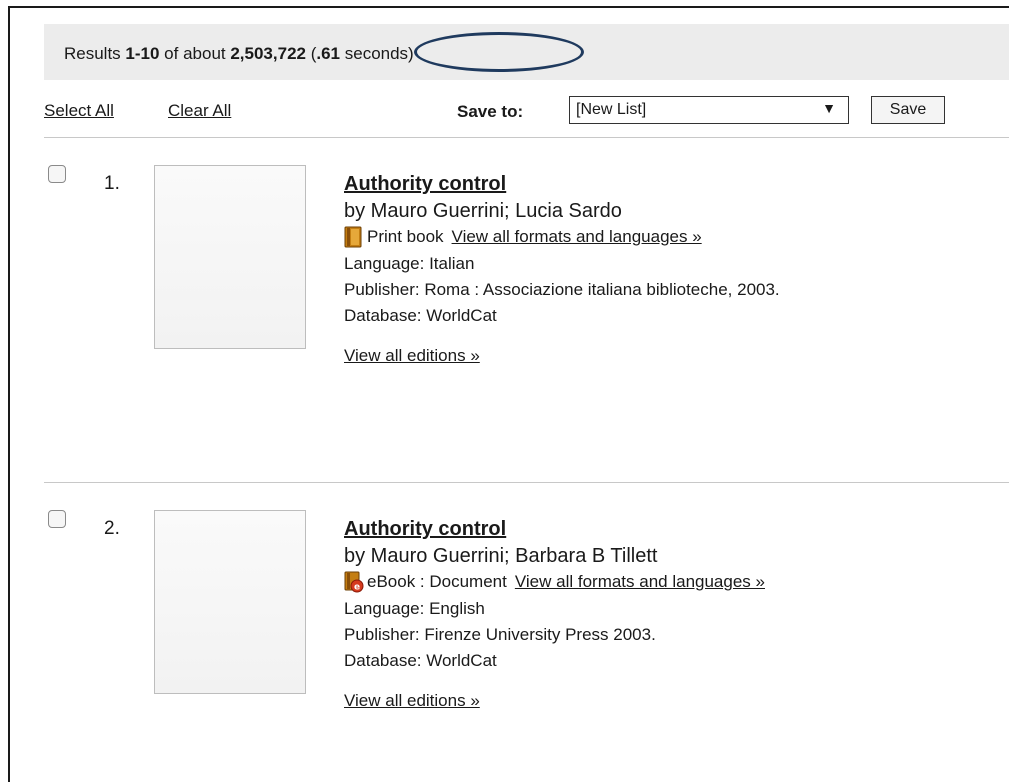  Describe the element at coordinates (908, 110) in the screenshot. I see `save-button: Save` at that location.